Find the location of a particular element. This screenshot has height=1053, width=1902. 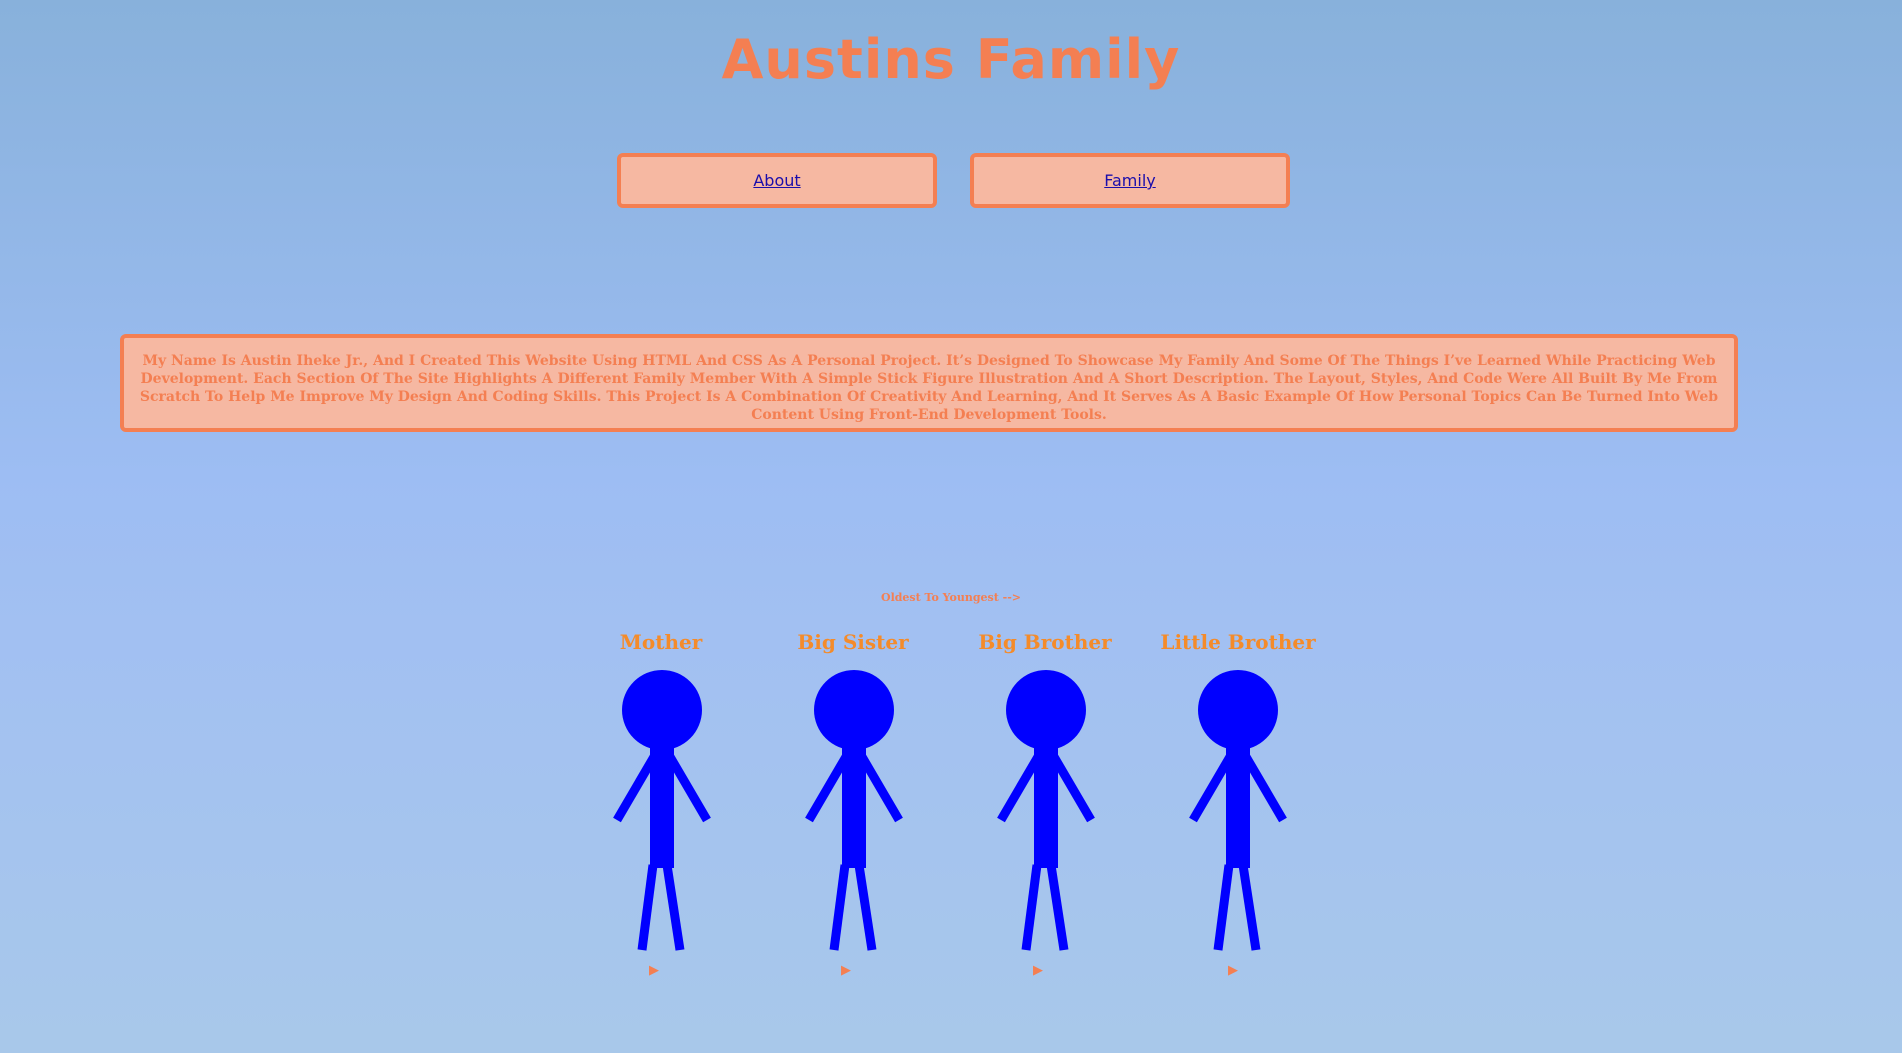

family-member-mother: Mother ▶ is located at coordinates (661, 810).